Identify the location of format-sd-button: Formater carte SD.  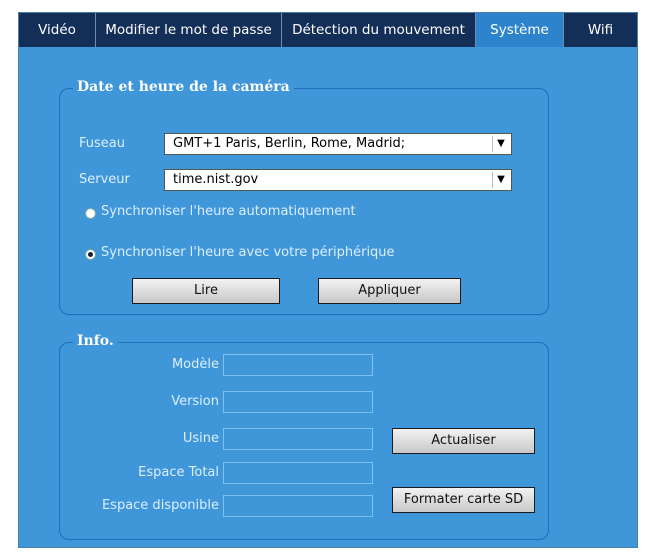
(463, 500).